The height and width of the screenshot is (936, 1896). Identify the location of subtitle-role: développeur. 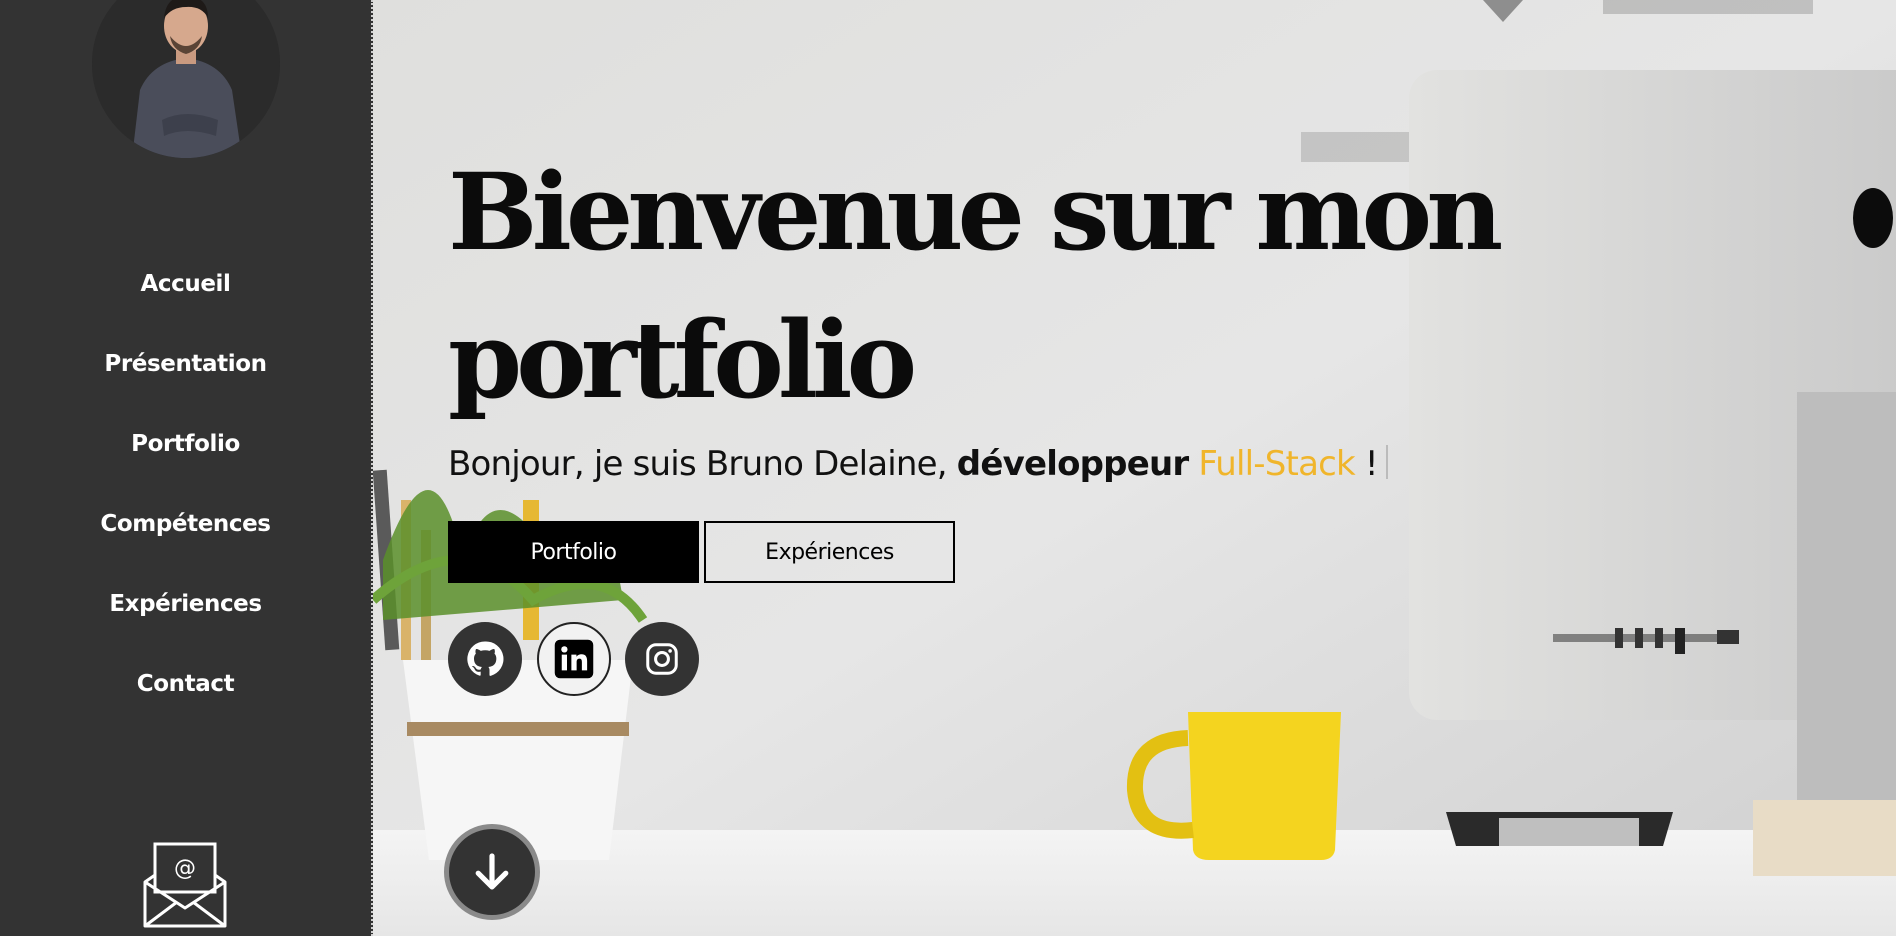
(1072, 464).